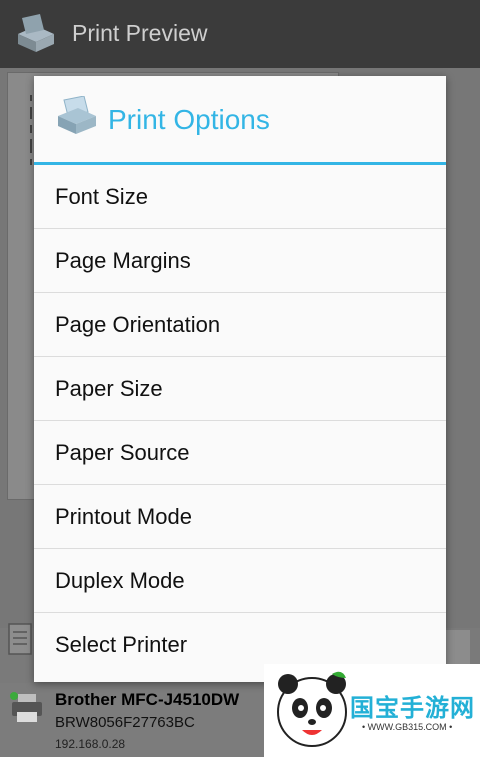  I want to click on dialog-title: Print Options, so click(189, 119).